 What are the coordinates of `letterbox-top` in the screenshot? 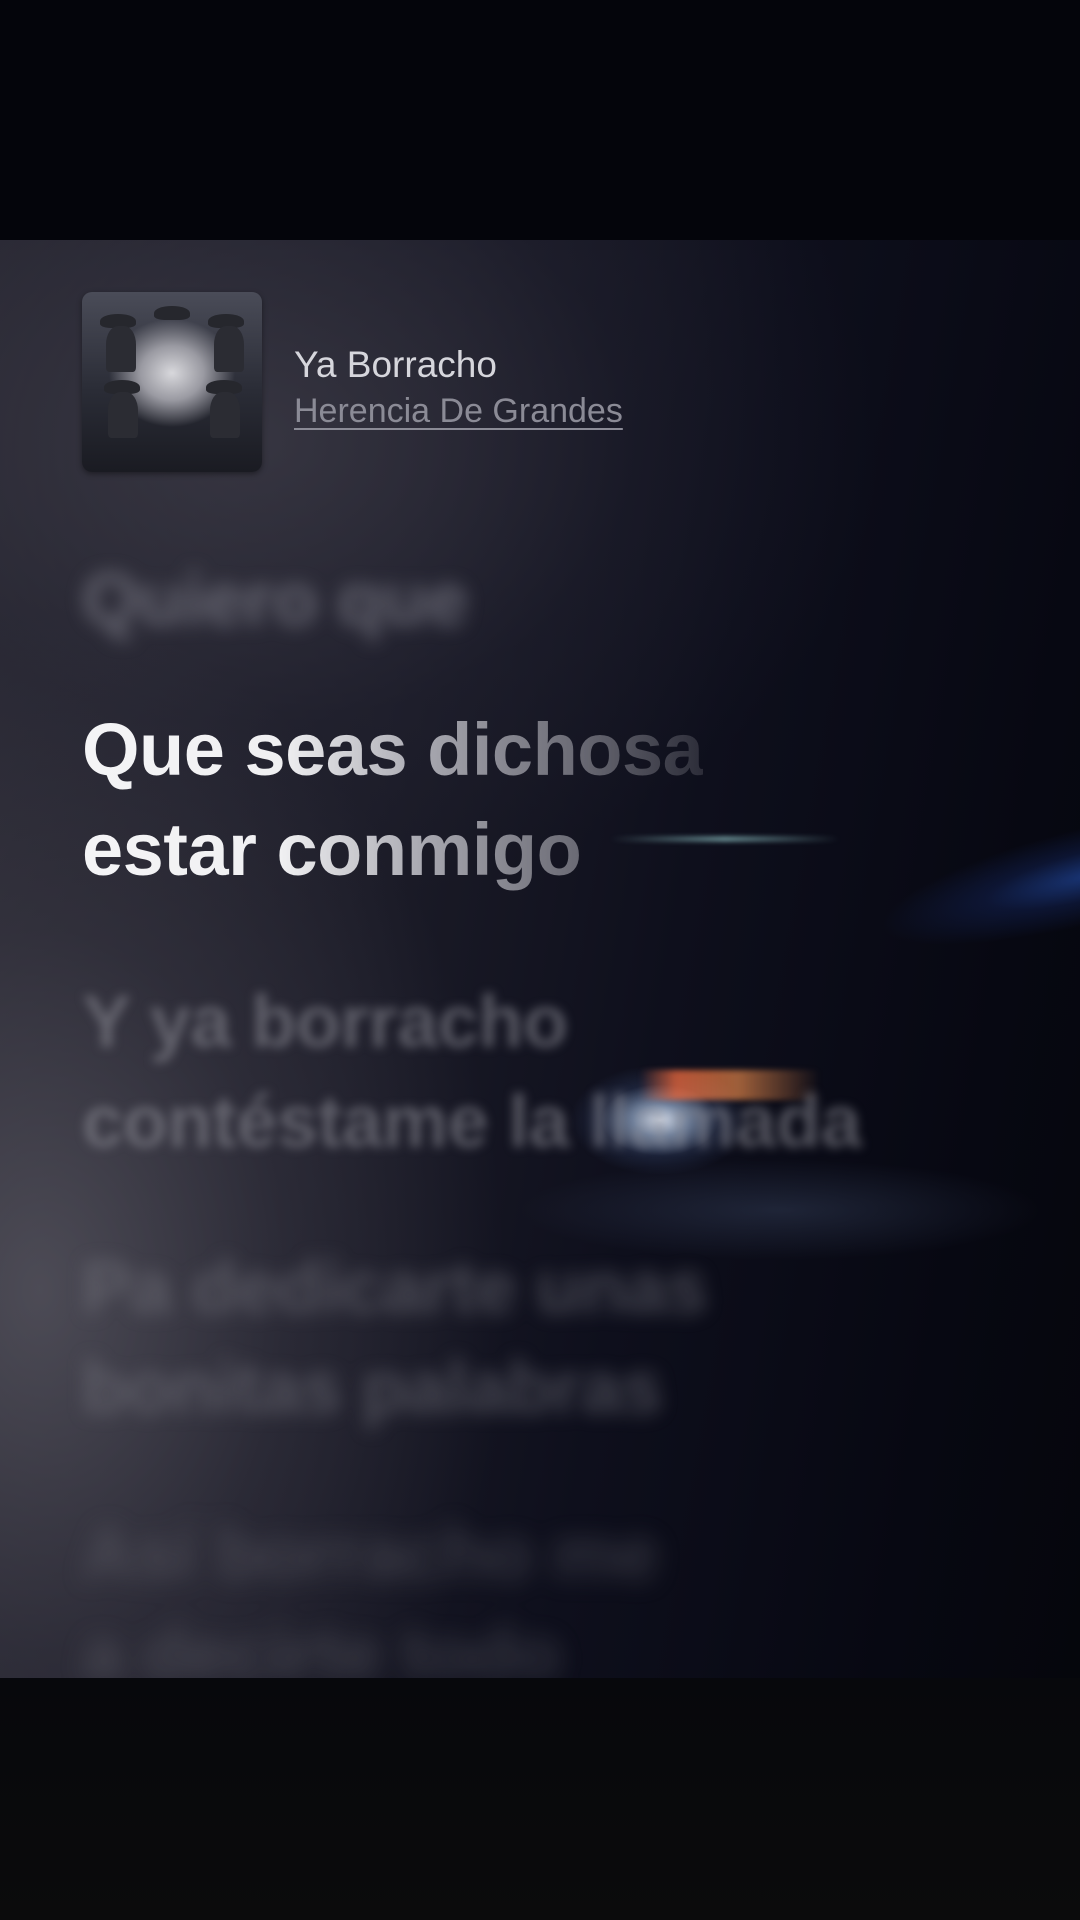 It's located at (540, 120).